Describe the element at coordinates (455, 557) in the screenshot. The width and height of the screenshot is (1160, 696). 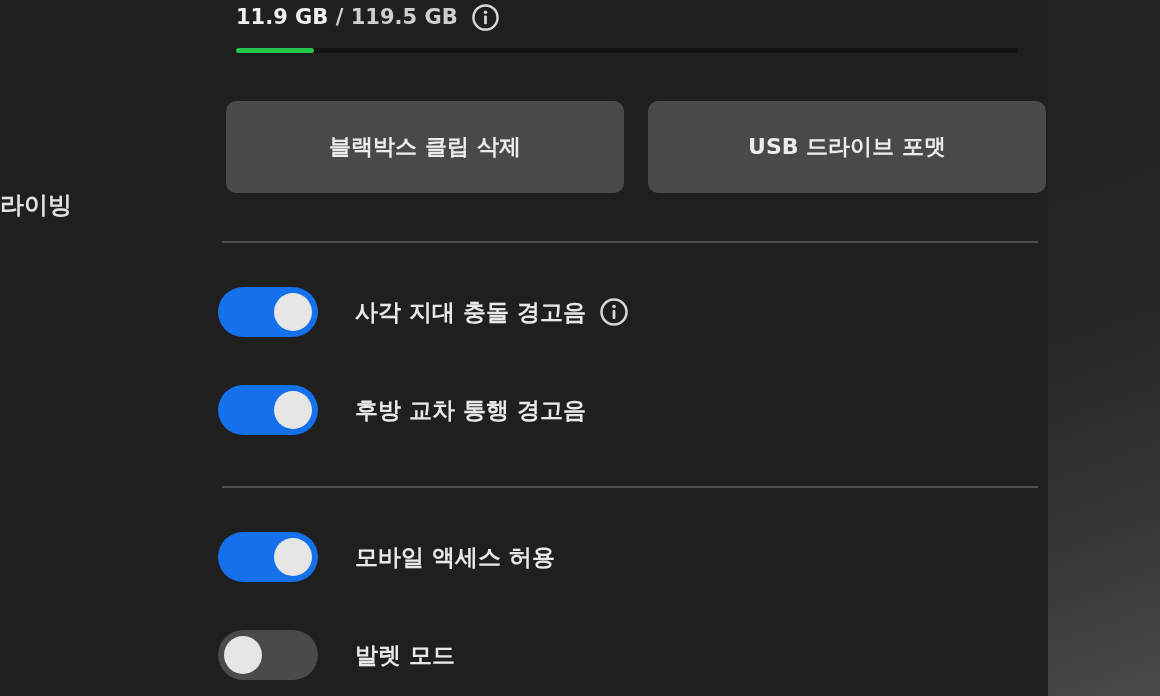
I see `setting-label: 모바일 액세스 허용` at that location.